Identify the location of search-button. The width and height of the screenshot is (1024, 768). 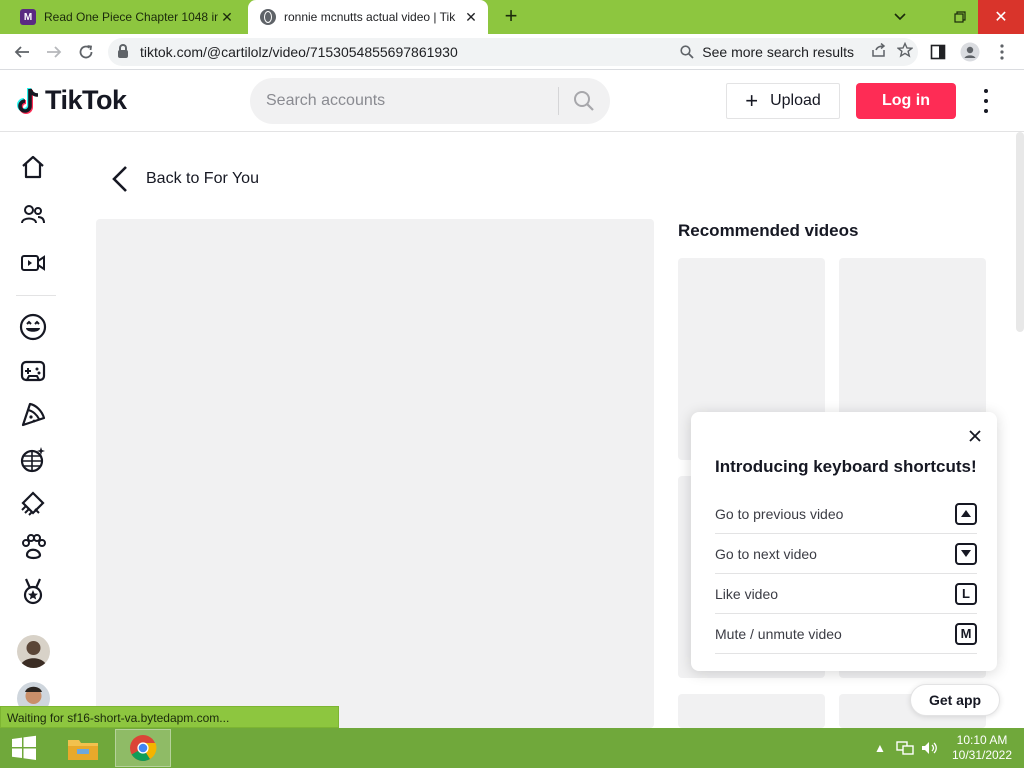
(584, 101).